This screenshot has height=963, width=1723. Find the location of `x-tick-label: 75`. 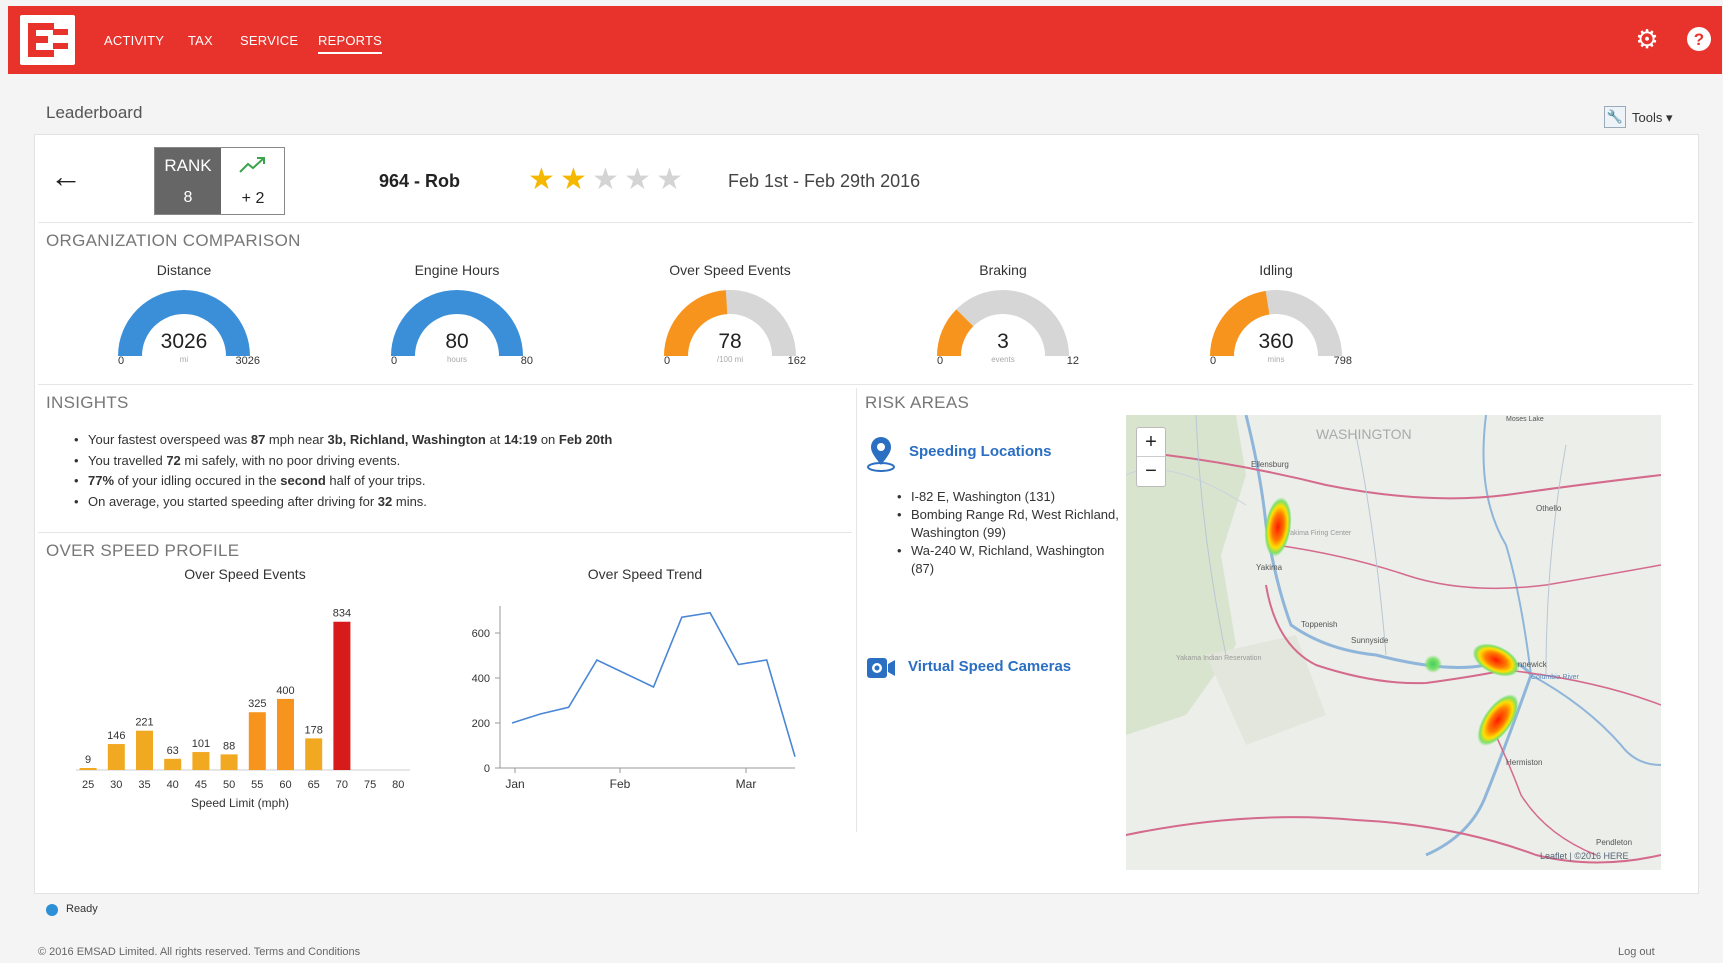

x-tick-label: 75 is located at coordinates (370, 785).